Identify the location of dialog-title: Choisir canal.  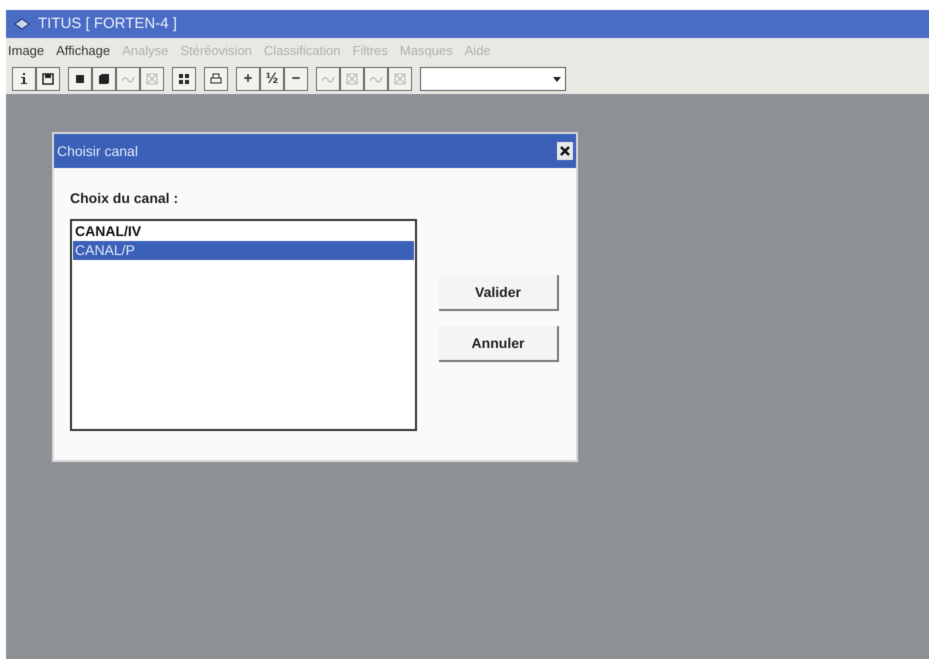
(97, 151).